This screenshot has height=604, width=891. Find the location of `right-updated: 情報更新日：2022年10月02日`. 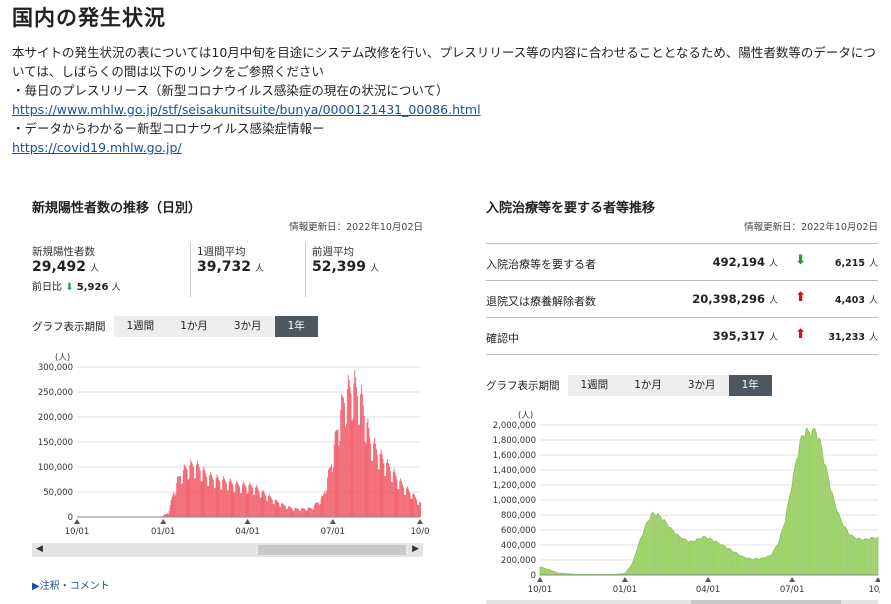

right-updated: 情報更新日：2022年10月02日 is located at coordinates (811, 227).